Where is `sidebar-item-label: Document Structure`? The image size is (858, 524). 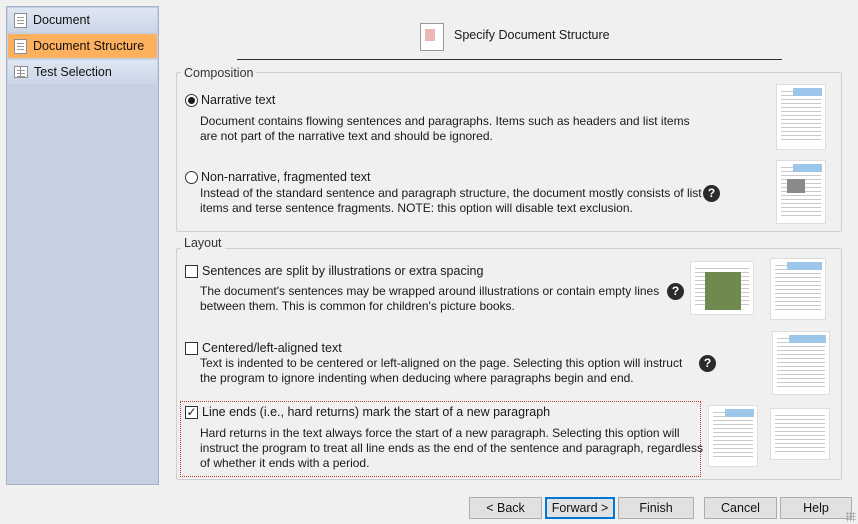
sidebar-item-label: Document Structure is located at coordinates (89, 46).